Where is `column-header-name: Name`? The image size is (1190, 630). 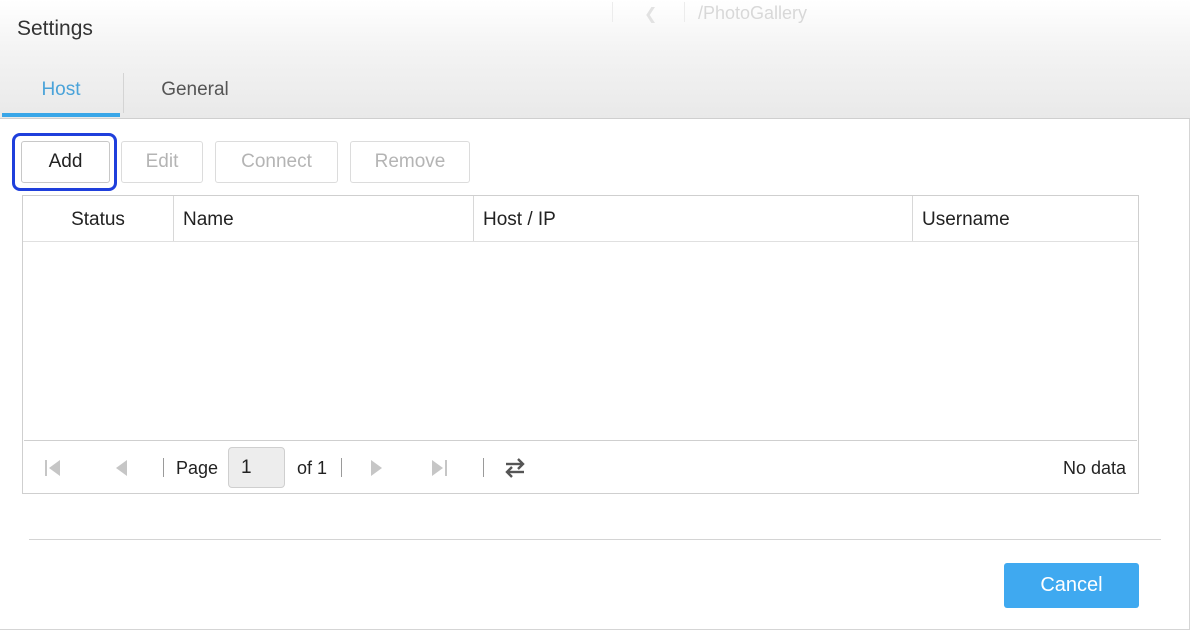 column-header-name: Name is located at coordinates (324, 218).